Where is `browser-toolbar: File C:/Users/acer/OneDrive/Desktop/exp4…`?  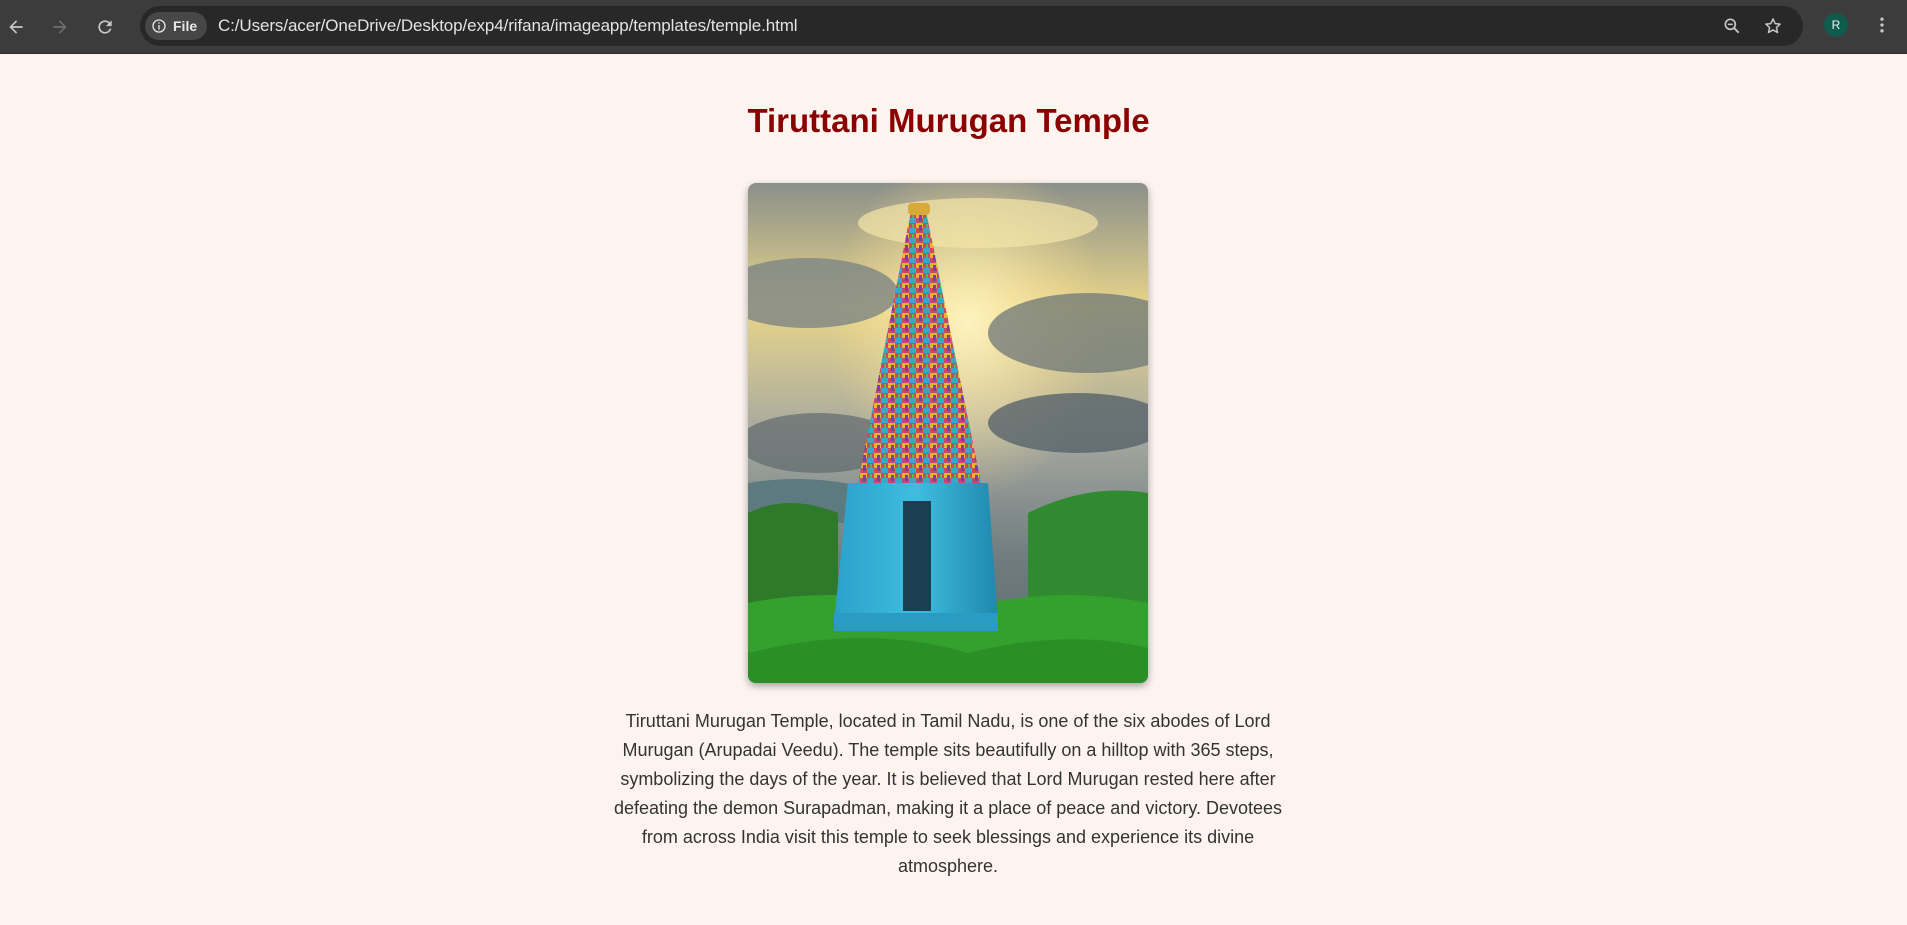
browser-toolbar: File C:/Users/acer/OneDrive/Desktop/exp4… is located at coordinates (953, 27).